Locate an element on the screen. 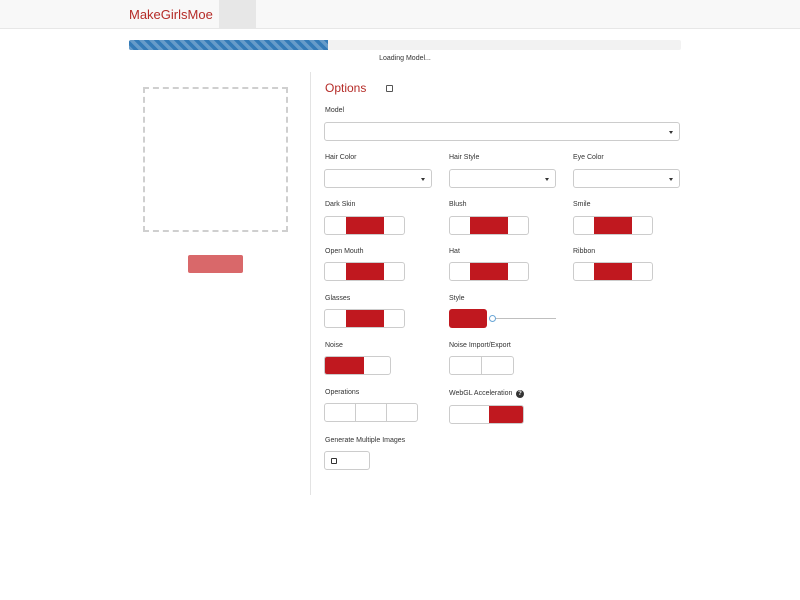 This screenshot has height=600, width=800. ribbon-label: Ribbon is located at coordinates (584, 251).